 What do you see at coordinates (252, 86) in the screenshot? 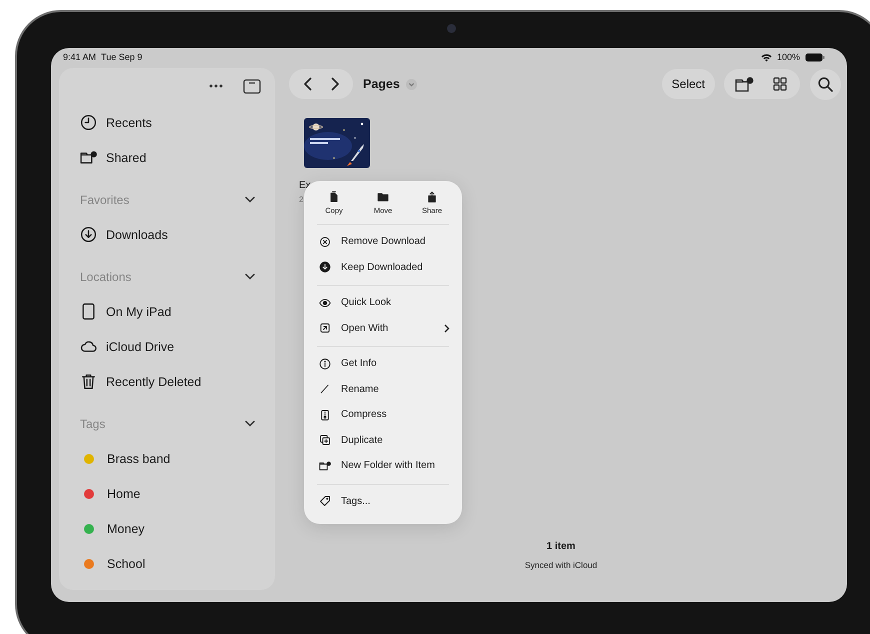
I see `sidebar-toggle-icon` at bounding box center [252, 86].